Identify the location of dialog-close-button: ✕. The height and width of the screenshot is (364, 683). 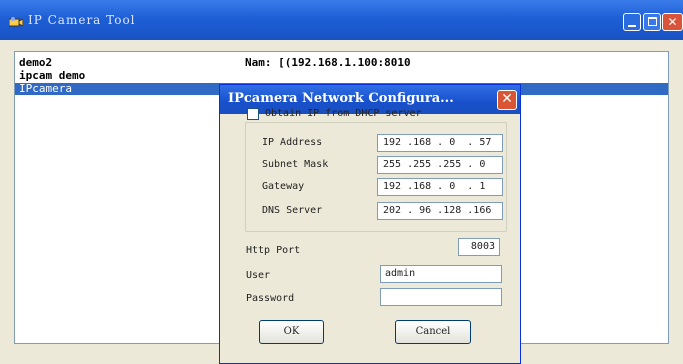
(507, 100).